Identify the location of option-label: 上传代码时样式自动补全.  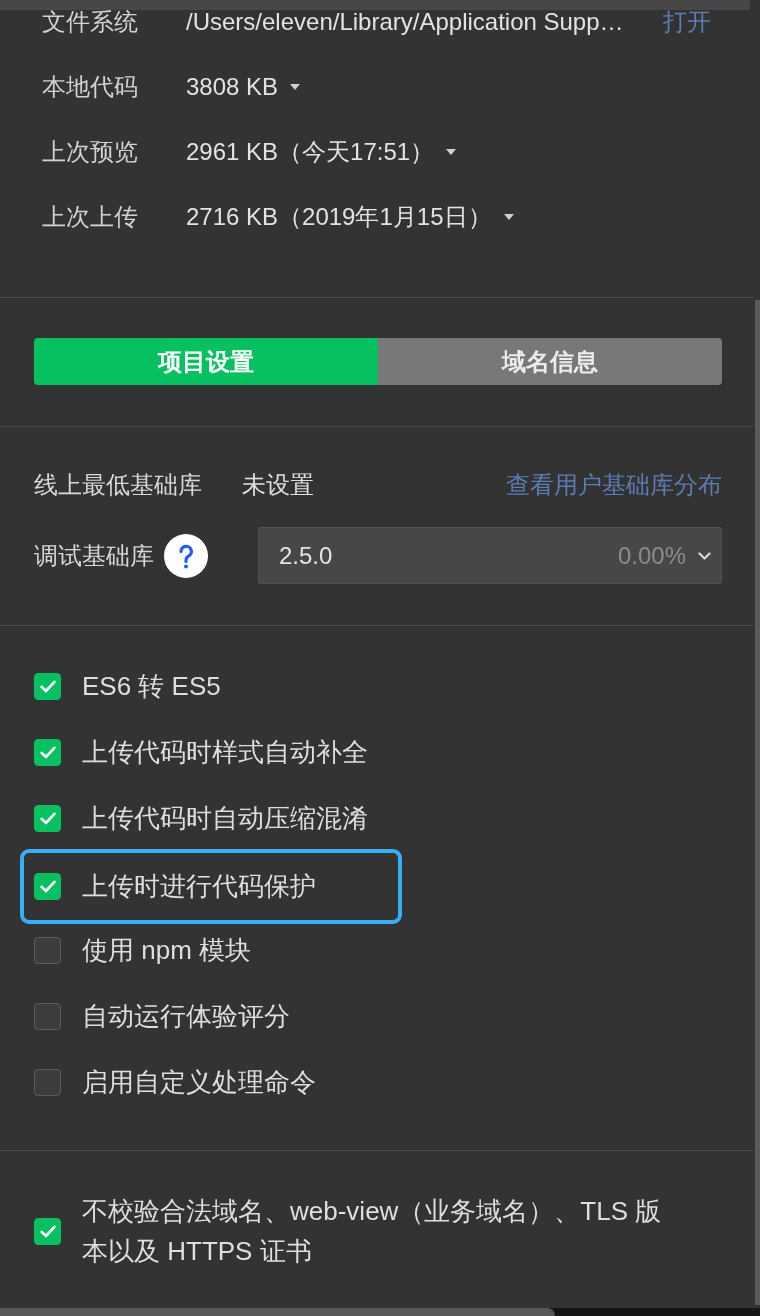
(225, 752).